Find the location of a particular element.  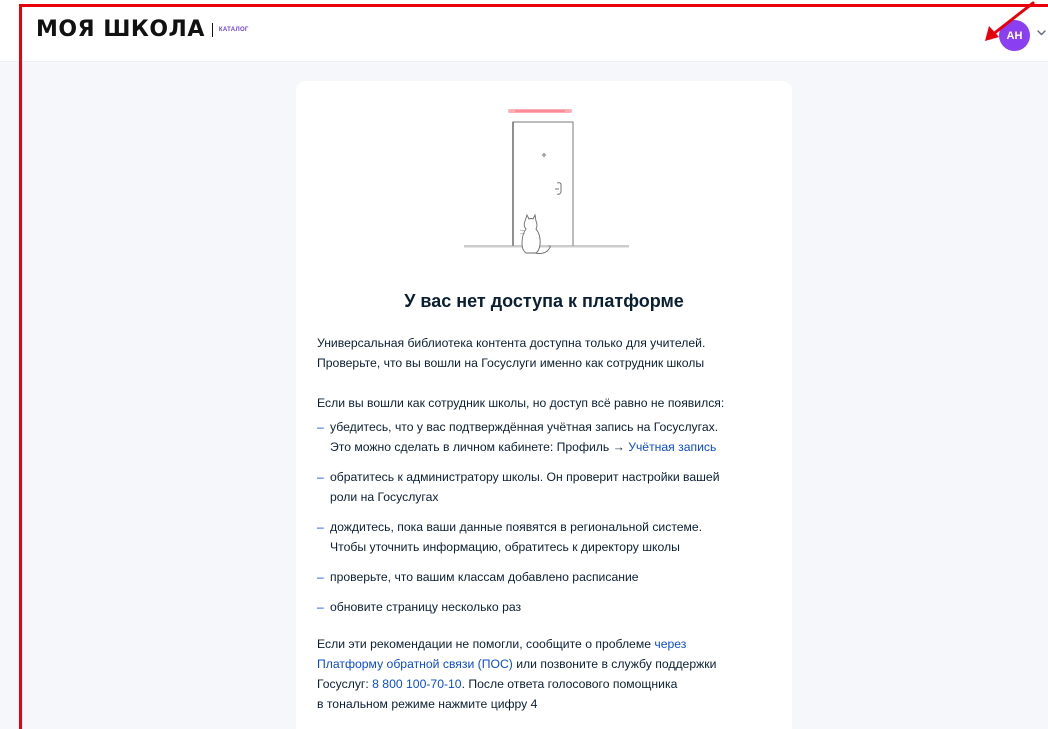

support-text-part: Госуслуг: is located at coordinates (345, 684).